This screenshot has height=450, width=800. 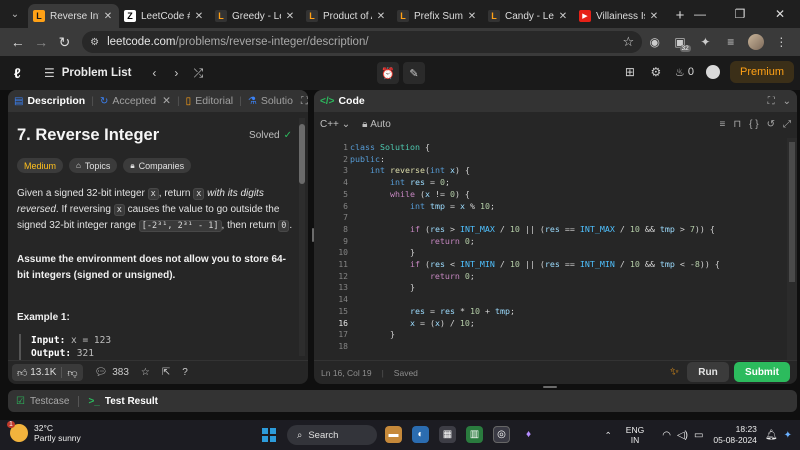 I want to click on topics-button: ⌂ Topics, so click(x=93, y=165).